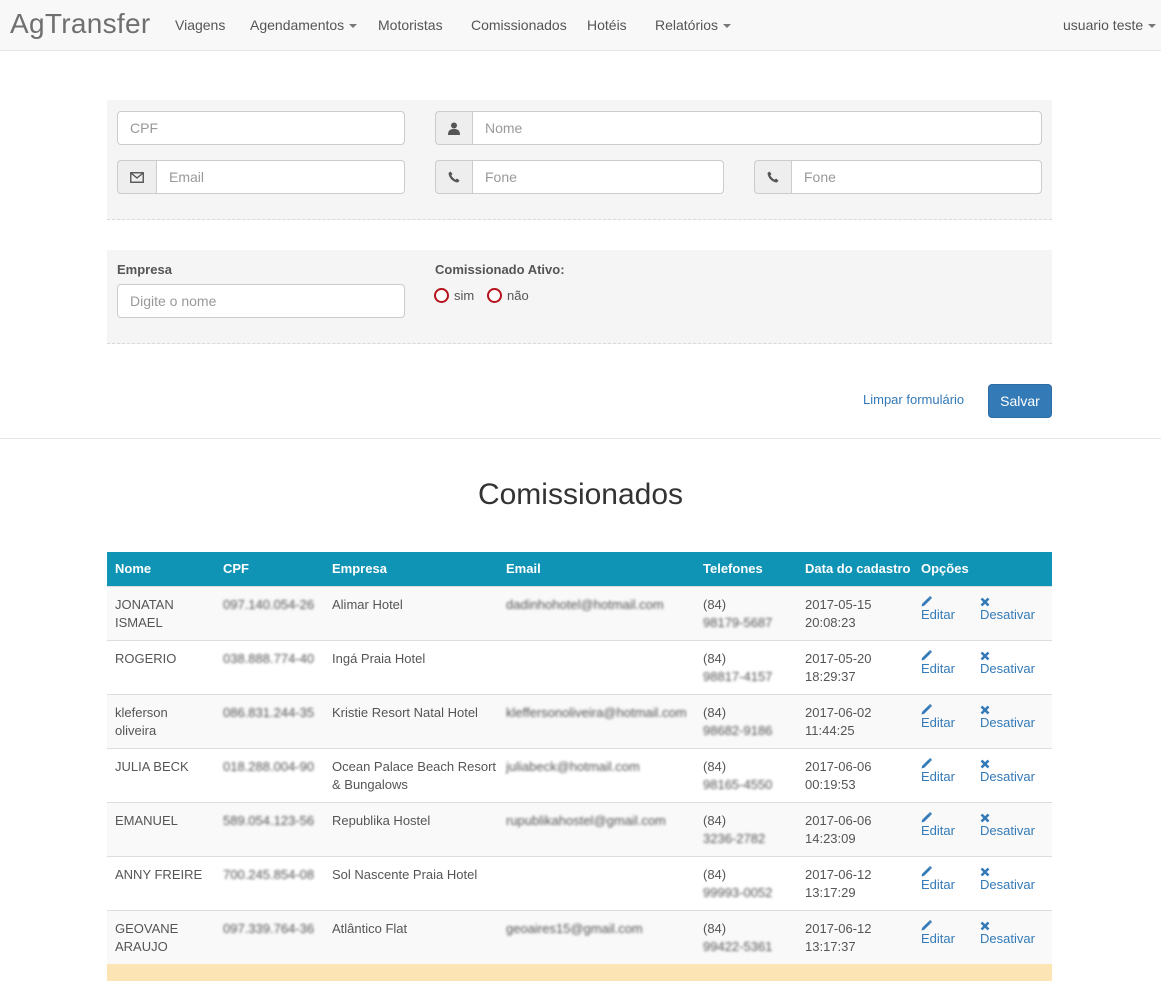 The width and height of the screenshot is (1161, 993). What do you see at coordinates (523, 568) in the screenshot?
I see `header-email: Email` at bounding box center [523, 568].